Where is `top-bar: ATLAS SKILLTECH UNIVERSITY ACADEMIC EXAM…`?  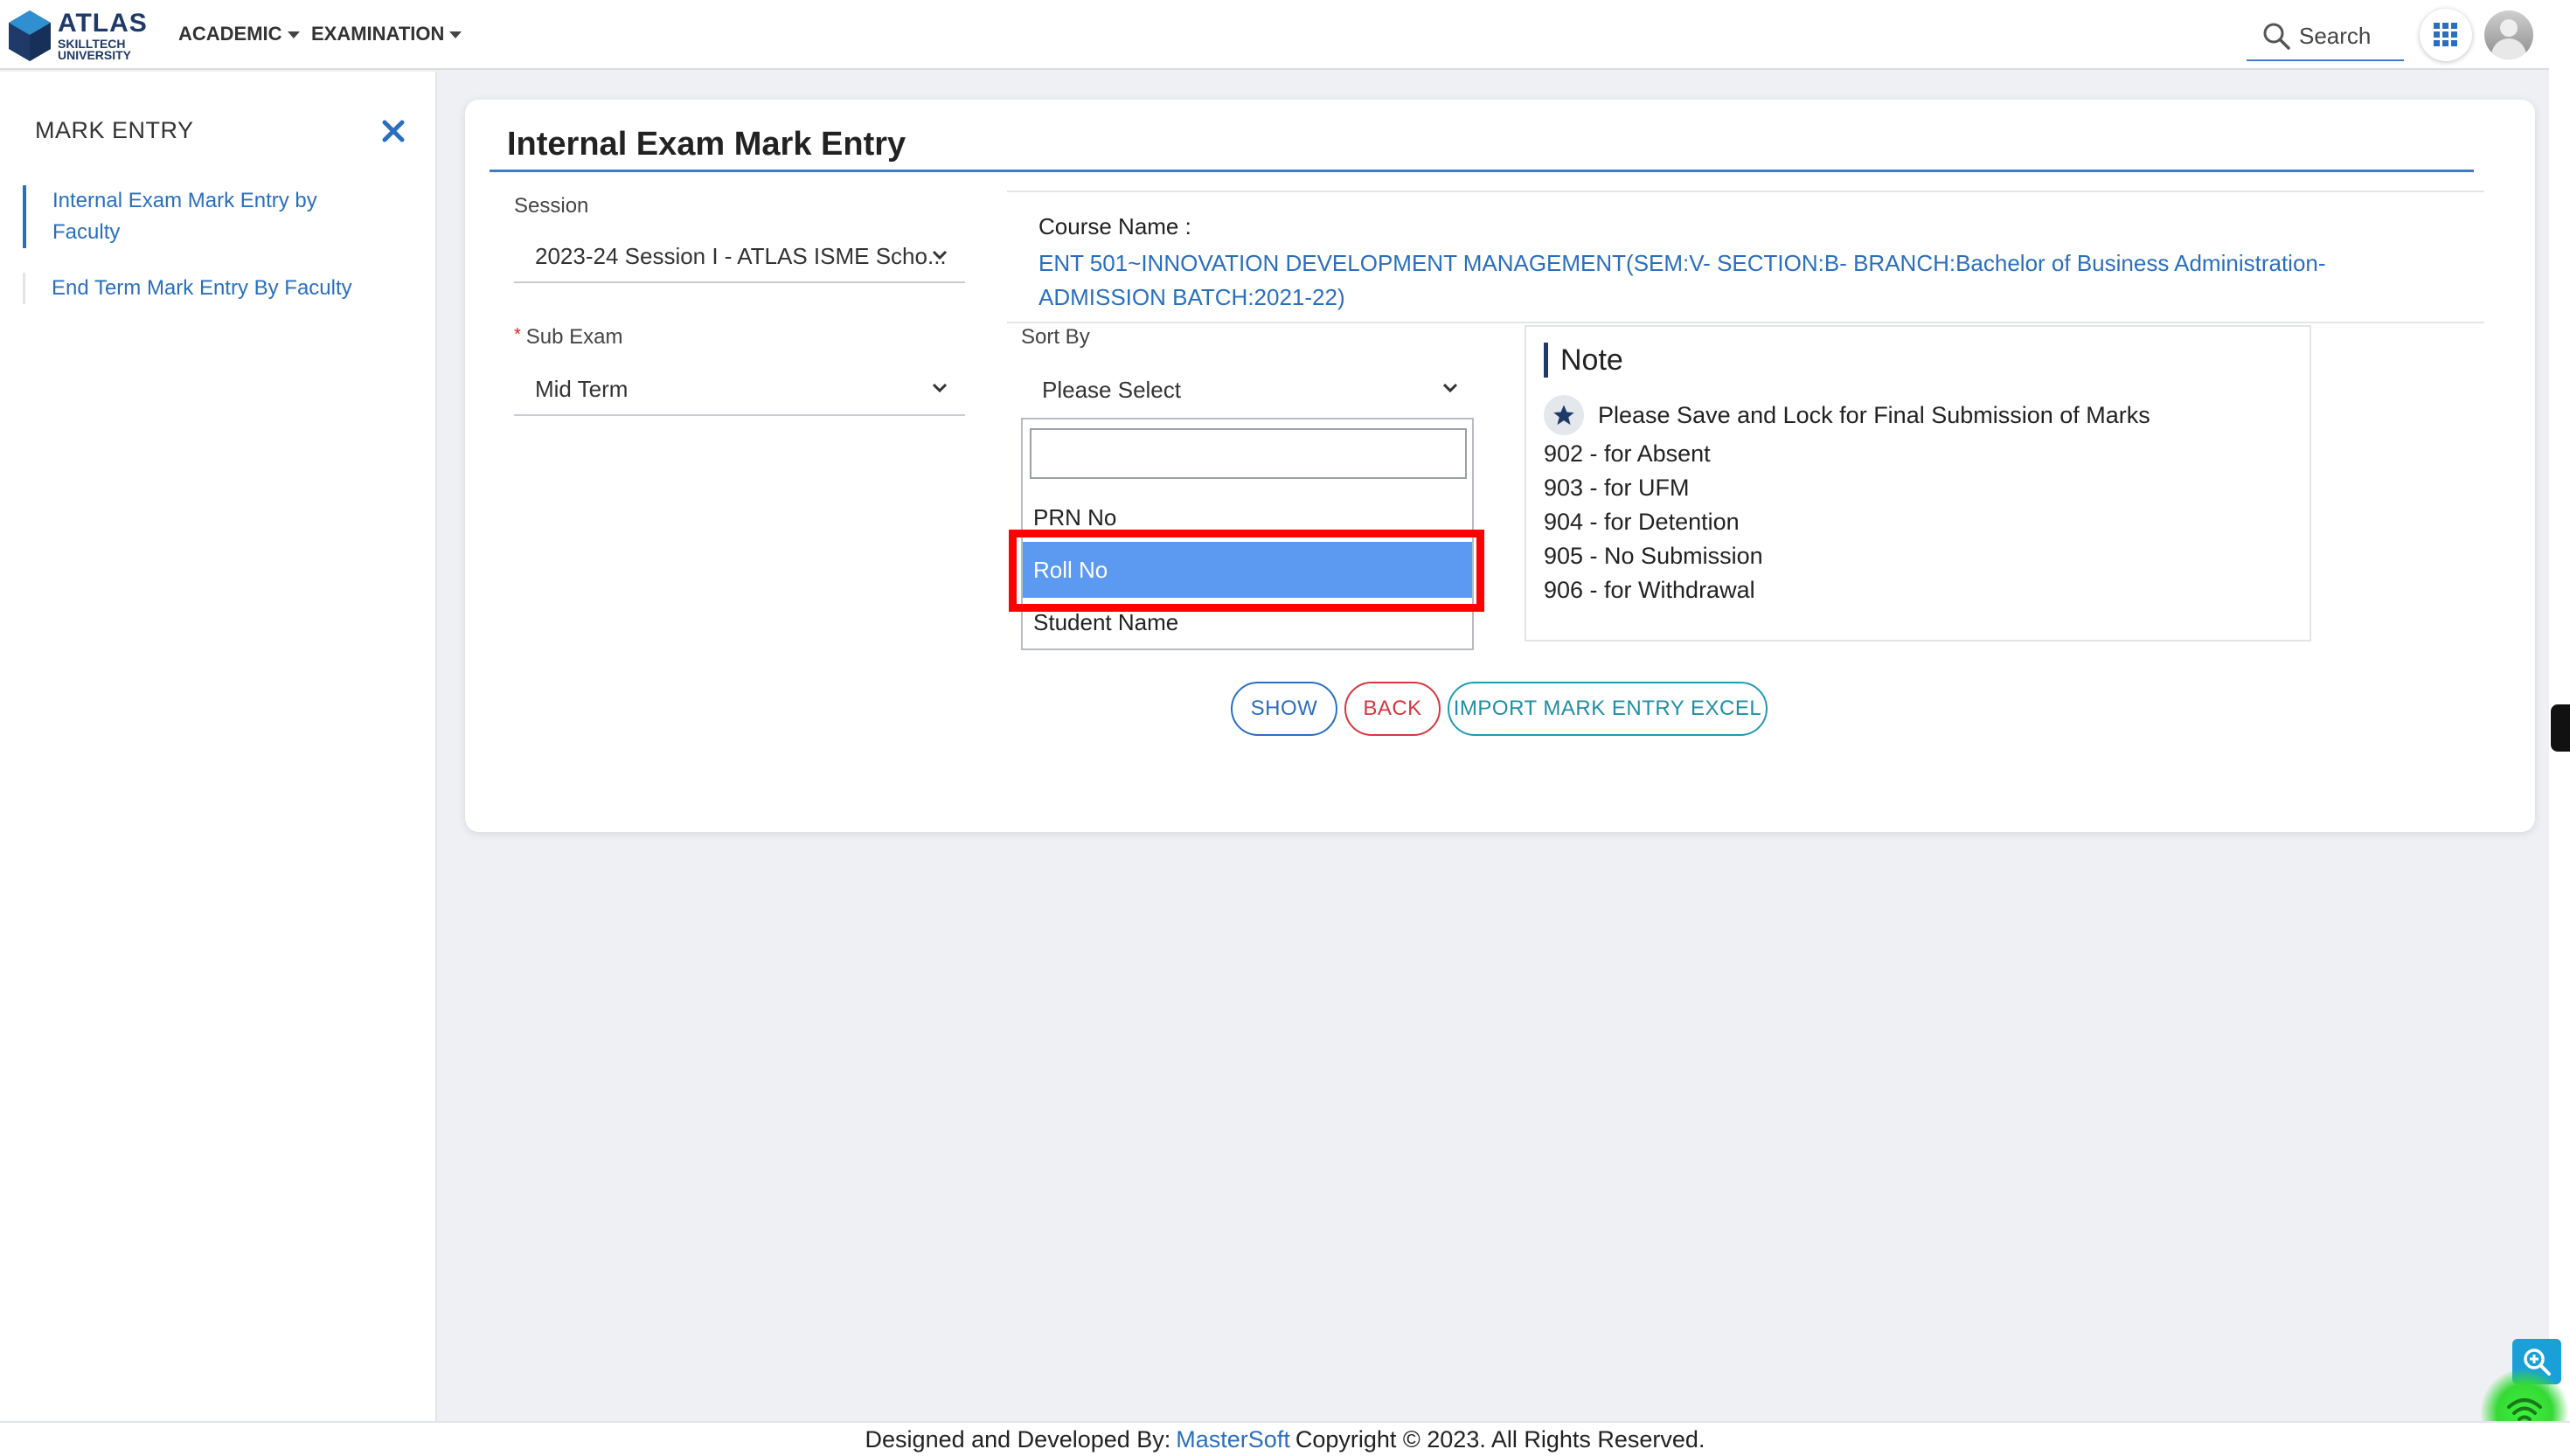 top-bar: ATLAS SKILLTECH UNIVERSITY ACADEMIC EXAM… is located at coordinates (1285, 35).